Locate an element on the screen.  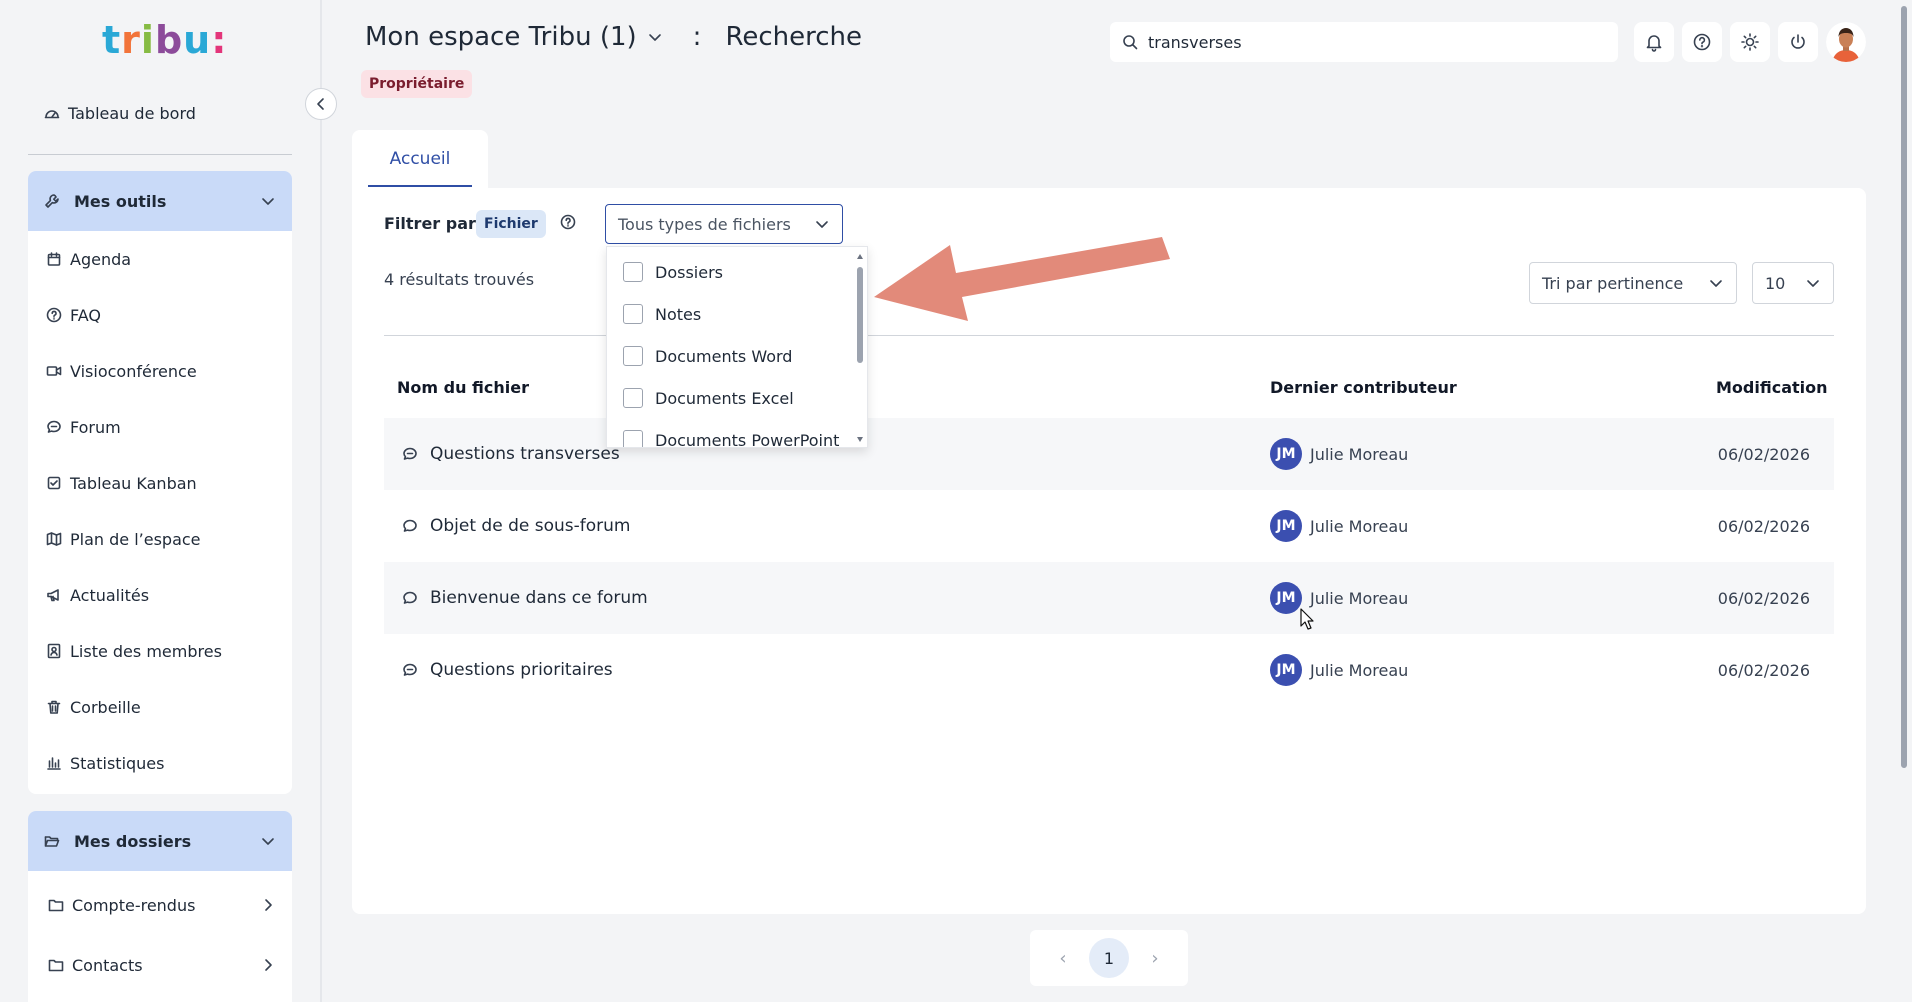
results-divider is located at coordinates (1109, 335).